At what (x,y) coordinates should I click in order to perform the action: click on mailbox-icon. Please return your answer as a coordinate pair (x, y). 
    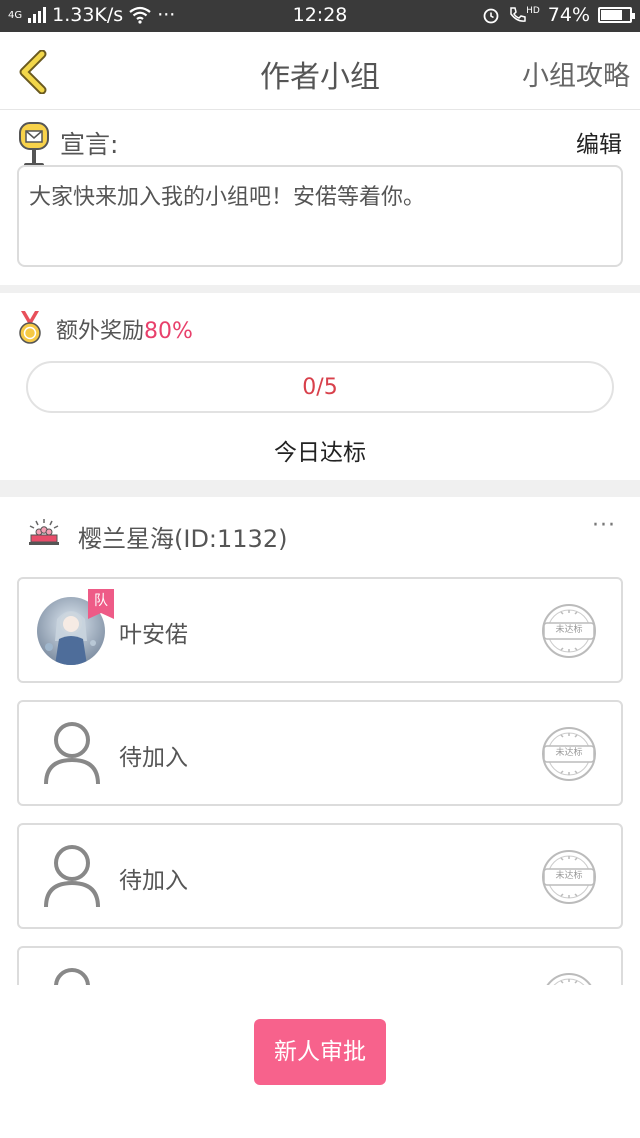
    Looking at the image, I should click on (34, 144).